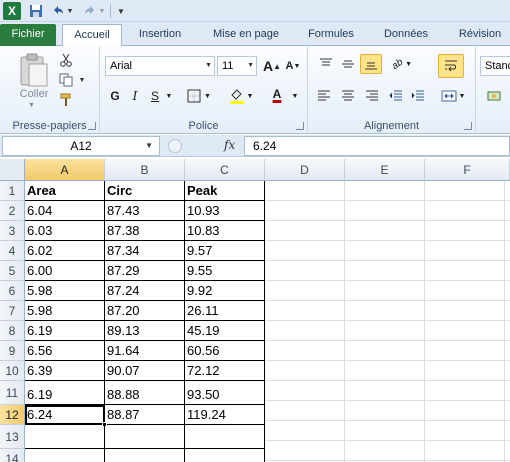  Describe the element at coordinates (468, 126) in the screenshot. I see `alignment-launcher-icon` at that location.